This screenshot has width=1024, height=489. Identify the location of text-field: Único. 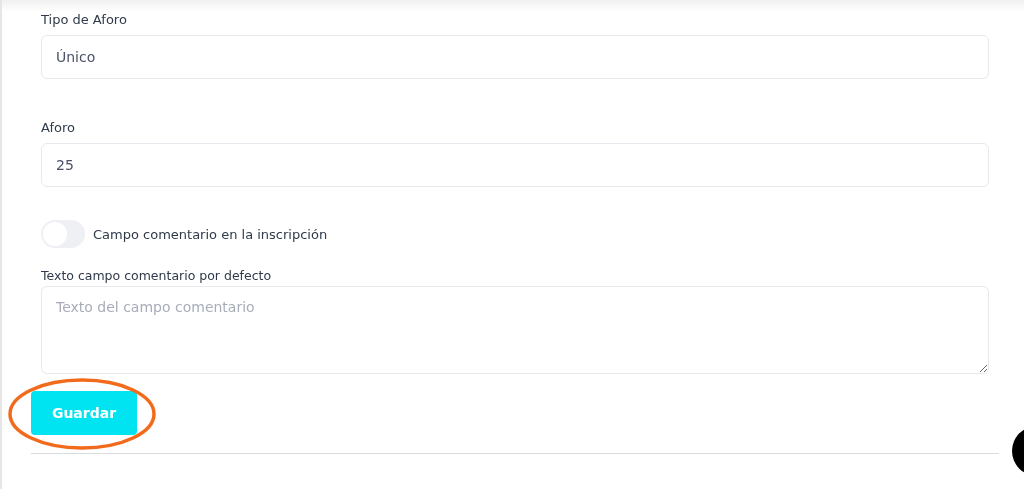
(515, 57).